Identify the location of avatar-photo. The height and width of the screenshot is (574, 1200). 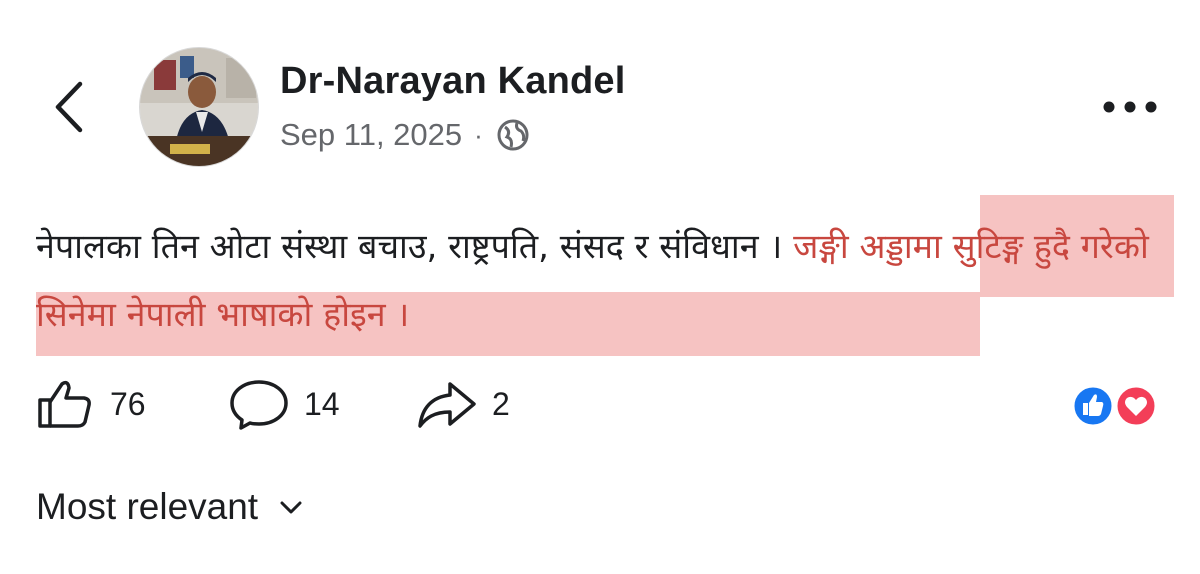
(199, 107).